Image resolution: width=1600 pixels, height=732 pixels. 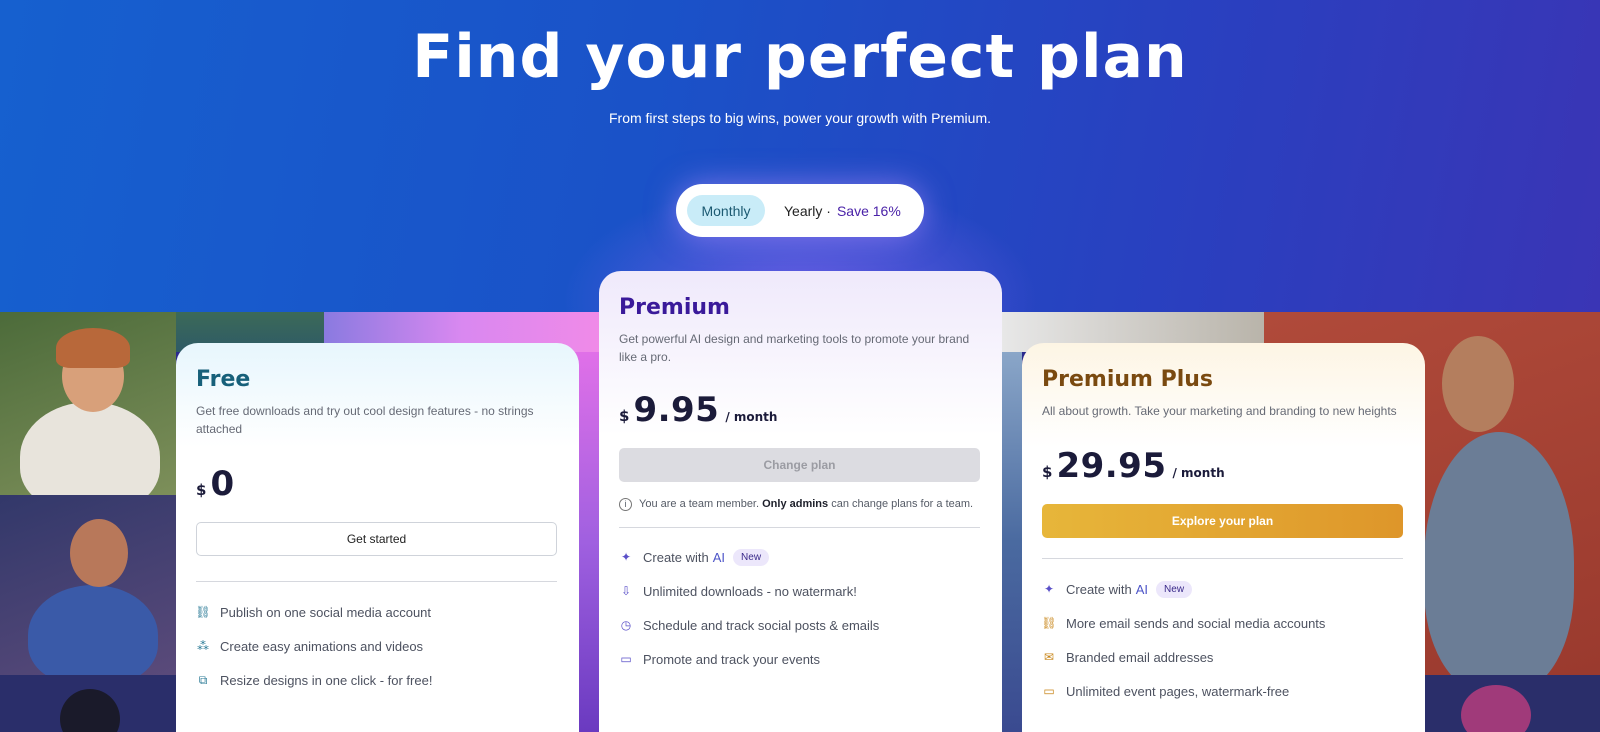 What do you see at coordinates (203, 679) in the screenshot?
I see `resize-icon: ⧉` at bounding box center [203, 679].